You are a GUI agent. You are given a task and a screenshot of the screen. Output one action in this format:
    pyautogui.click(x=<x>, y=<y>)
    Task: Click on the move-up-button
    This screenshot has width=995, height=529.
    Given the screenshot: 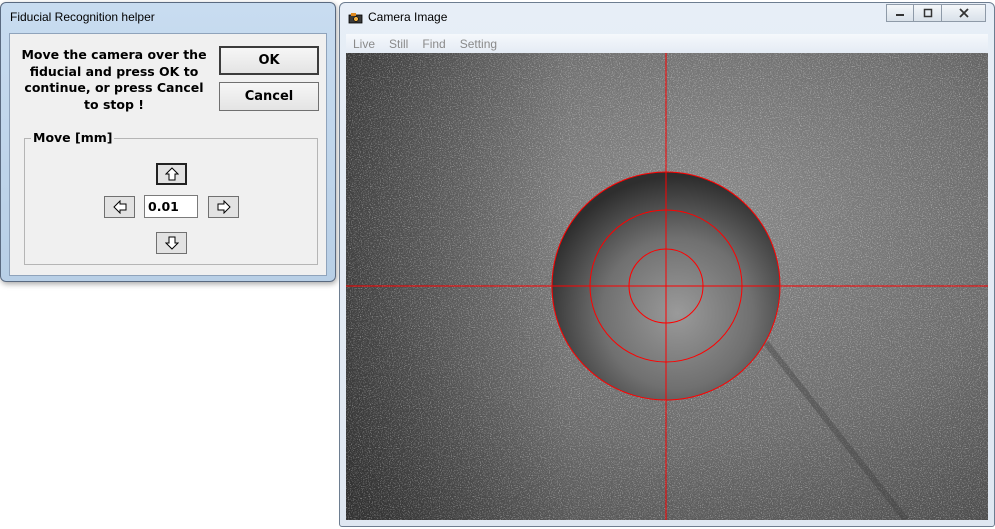 What is the action you would take?
    pyautogui.click(x=171, y=174)
    